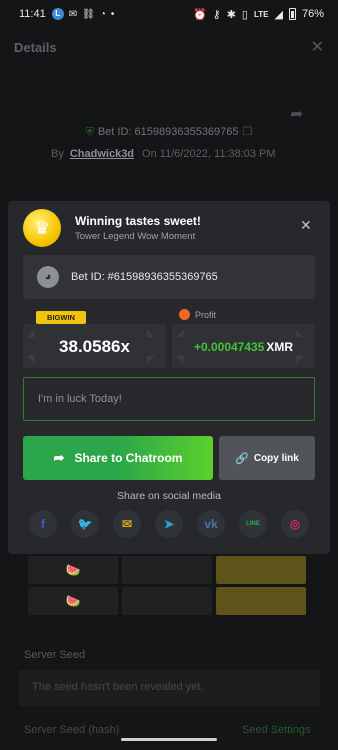  What do you see at coordinates (312, 14) in the screenshot?
I see `battery-percent: 76%` at bounding box center [312, 14].